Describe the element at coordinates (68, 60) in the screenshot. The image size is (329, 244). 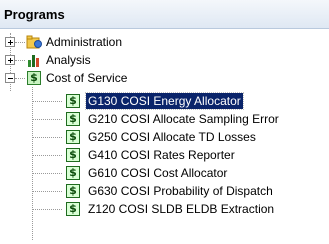
I see `tree-item-label: Analysis` at that location.